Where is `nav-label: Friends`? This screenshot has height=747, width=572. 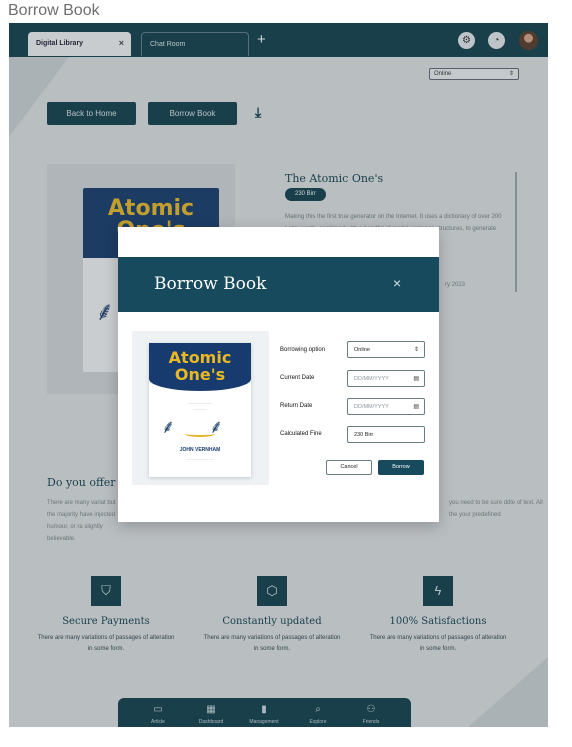
nav-label: Friends is located at coordinates (371, 722).